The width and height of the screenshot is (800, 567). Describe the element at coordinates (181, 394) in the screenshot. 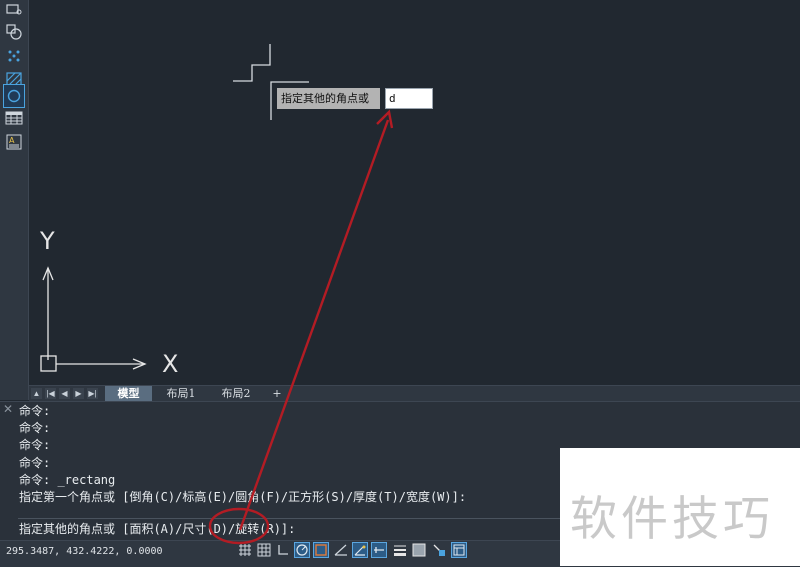

I see `tab-layout1: 布局1` at that location.